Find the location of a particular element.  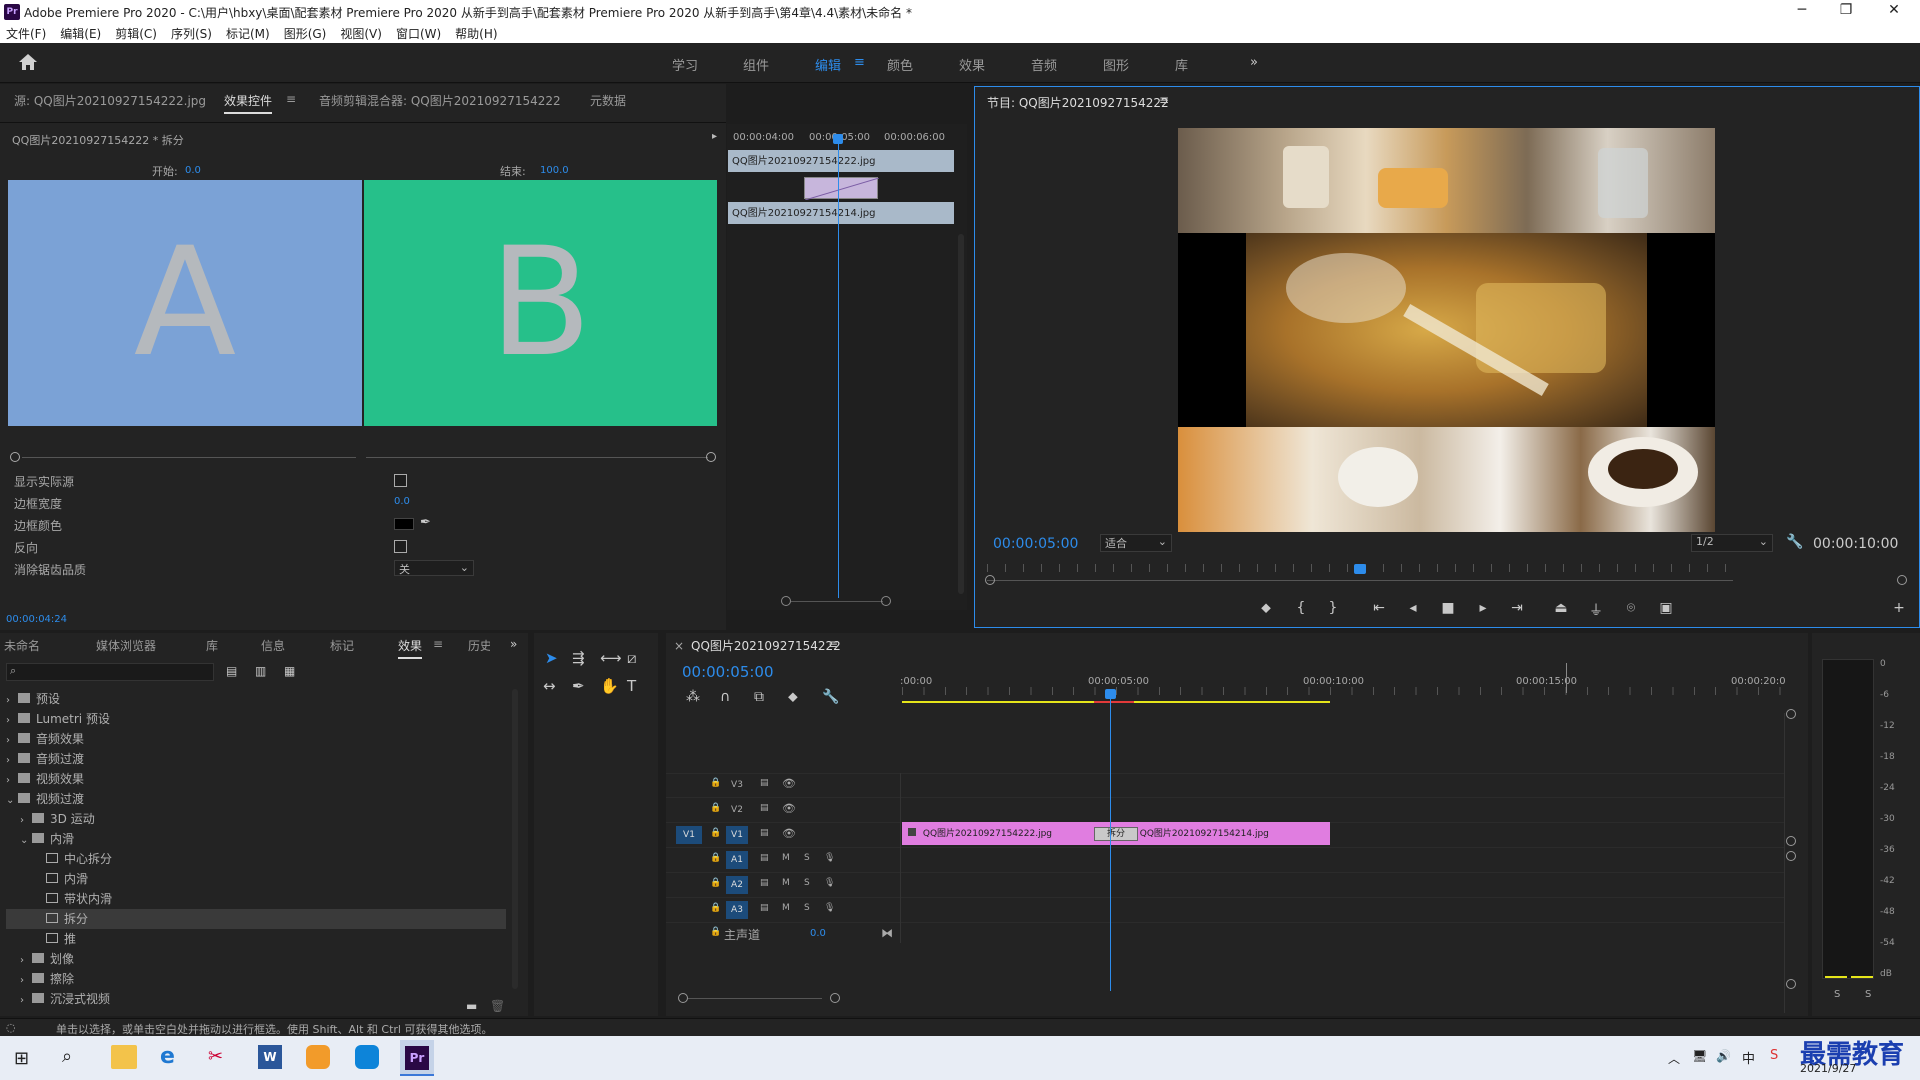

workspace-color: 颜色 is located at coordinates (900, 64).